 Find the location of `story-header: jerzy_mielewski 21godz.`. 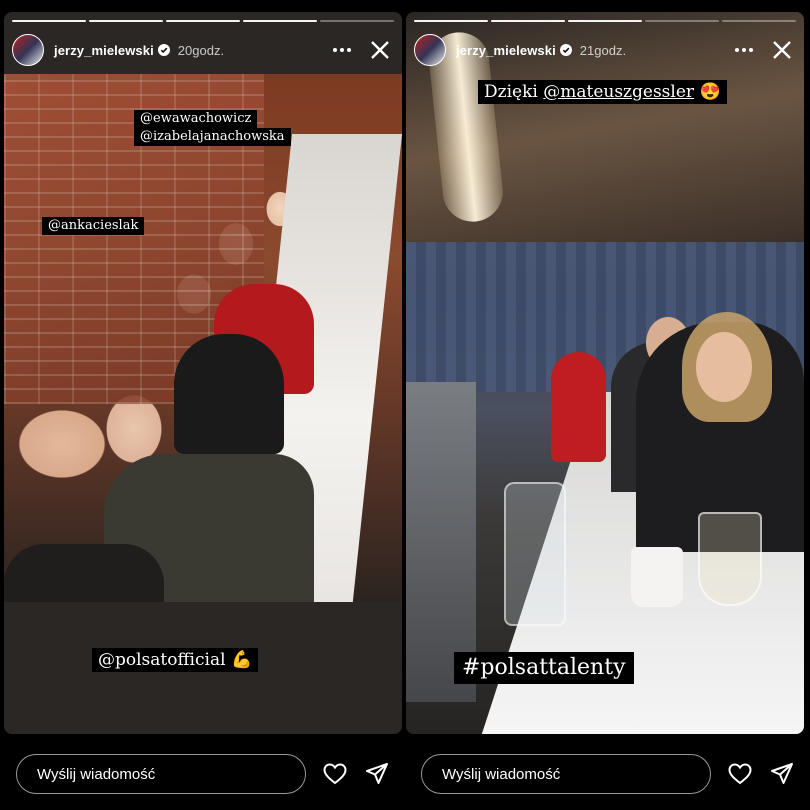

story-header: jerzy_mielewski 21godz. is located at coordinates (604, 50).